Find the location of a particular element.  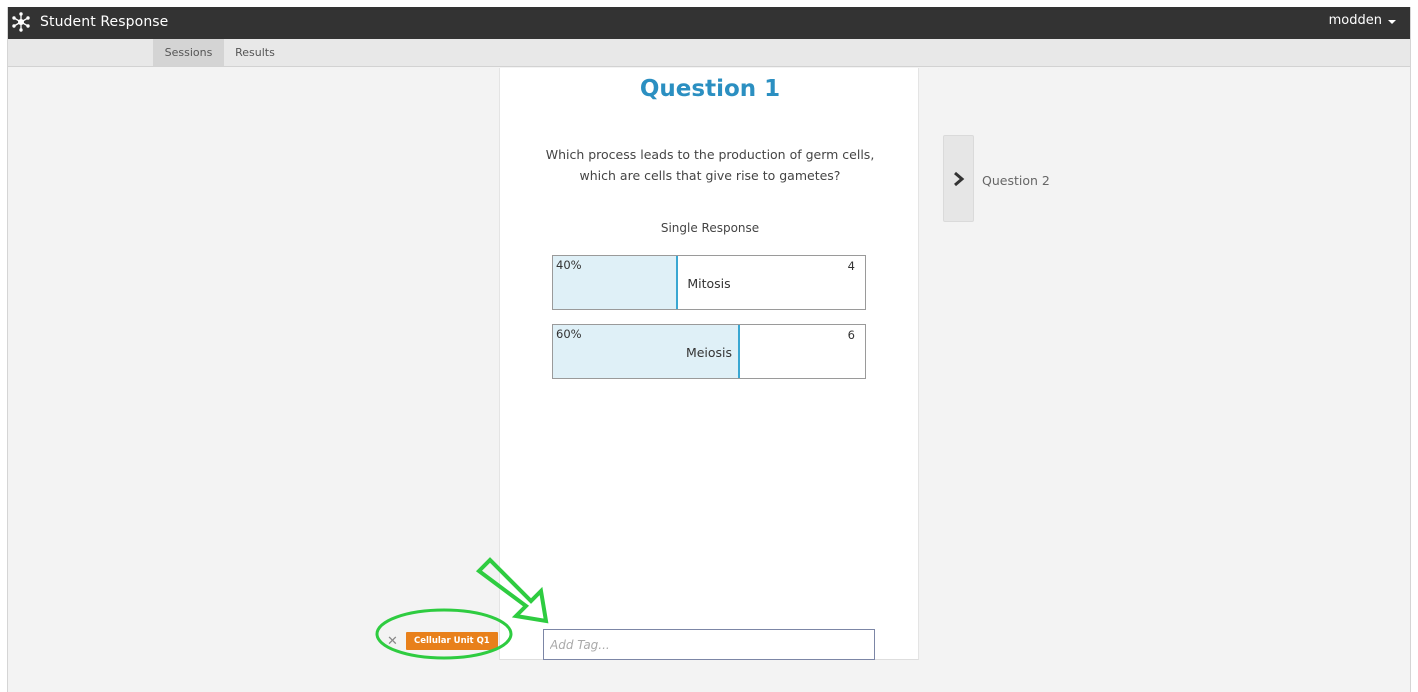

answer-option-meiosis: 60% 6 Meiosis is located at coordinates (709, 351).